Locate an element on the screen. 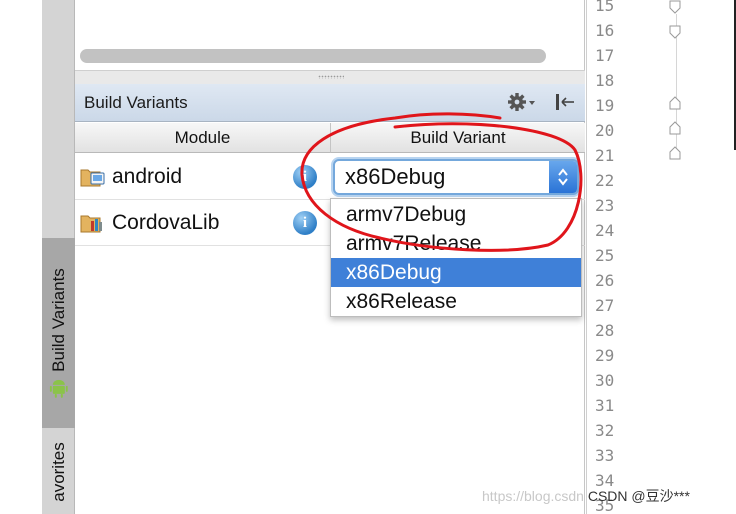  column-module-label: Module is located at coordinates (202, 137).